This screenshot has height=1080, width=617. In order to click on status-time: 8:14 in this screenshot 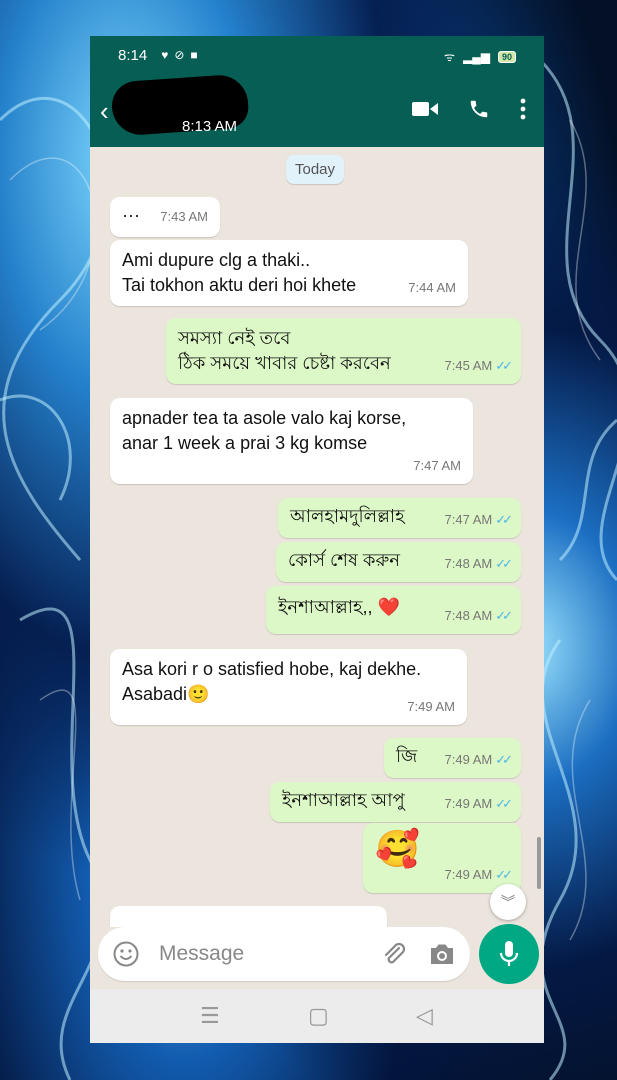, I will do `click(133, 55)`.